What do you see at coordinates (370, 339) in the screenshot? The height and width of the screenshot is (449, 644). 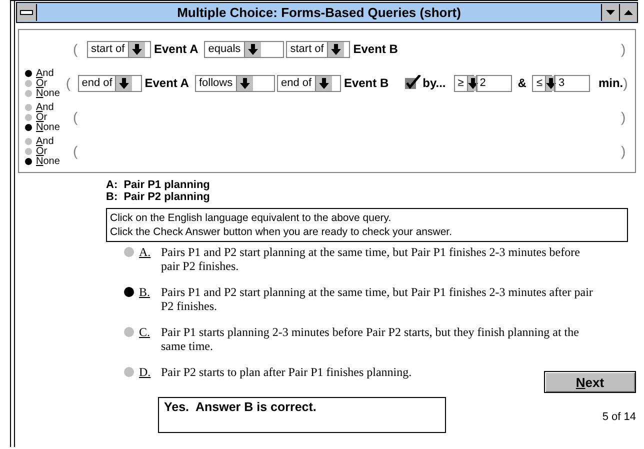 I see `option-text: Pair P1 starts planning 2-3 minutes before Pair P2 starts, but they finish planning at the same time.` at bounding box center [370, 339].